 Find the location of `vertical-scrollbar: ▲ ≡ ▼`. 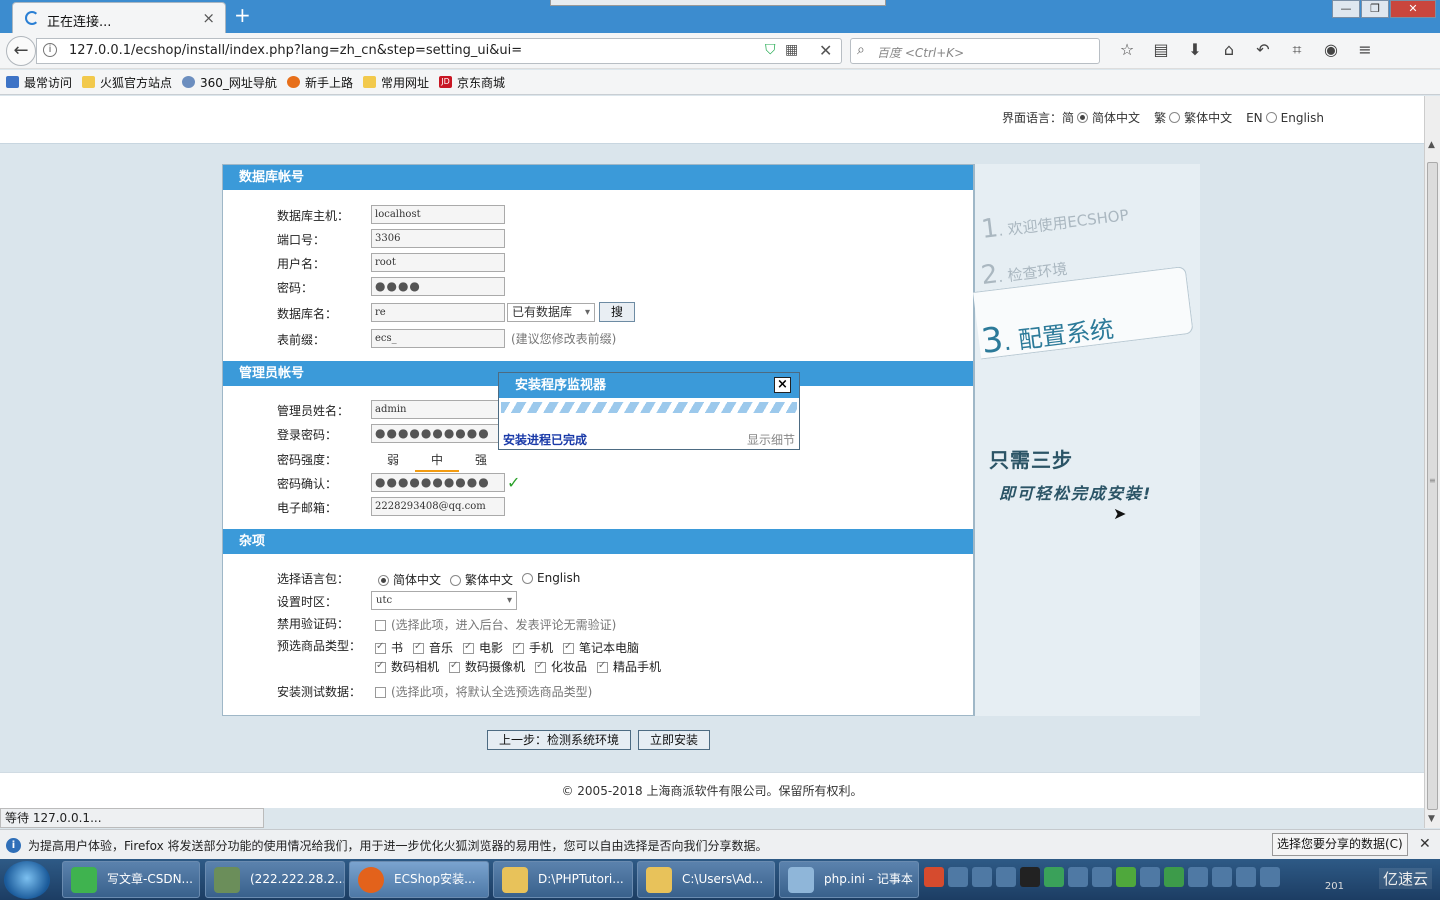

vertical-scrollbar: ▲ ≡ ▼ is located at coordinates (1432, 462).